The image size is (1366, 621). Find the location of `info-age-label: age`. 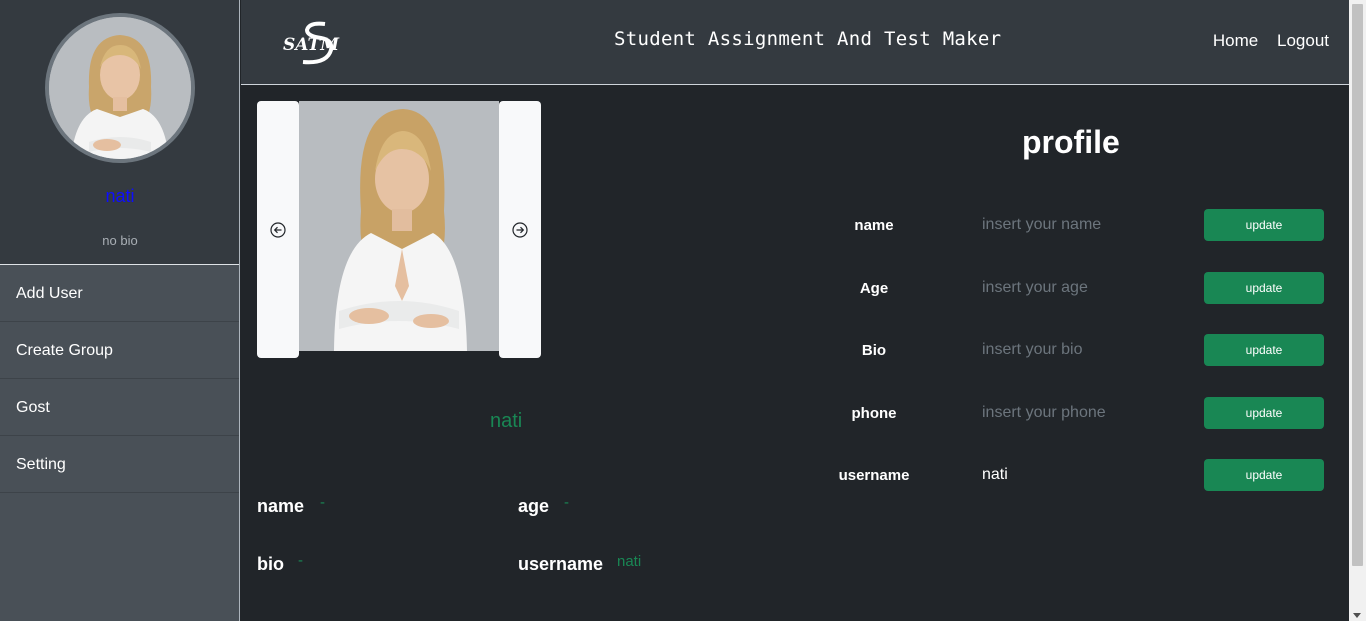

info-age-label: age is located at coordinates (534, 506).